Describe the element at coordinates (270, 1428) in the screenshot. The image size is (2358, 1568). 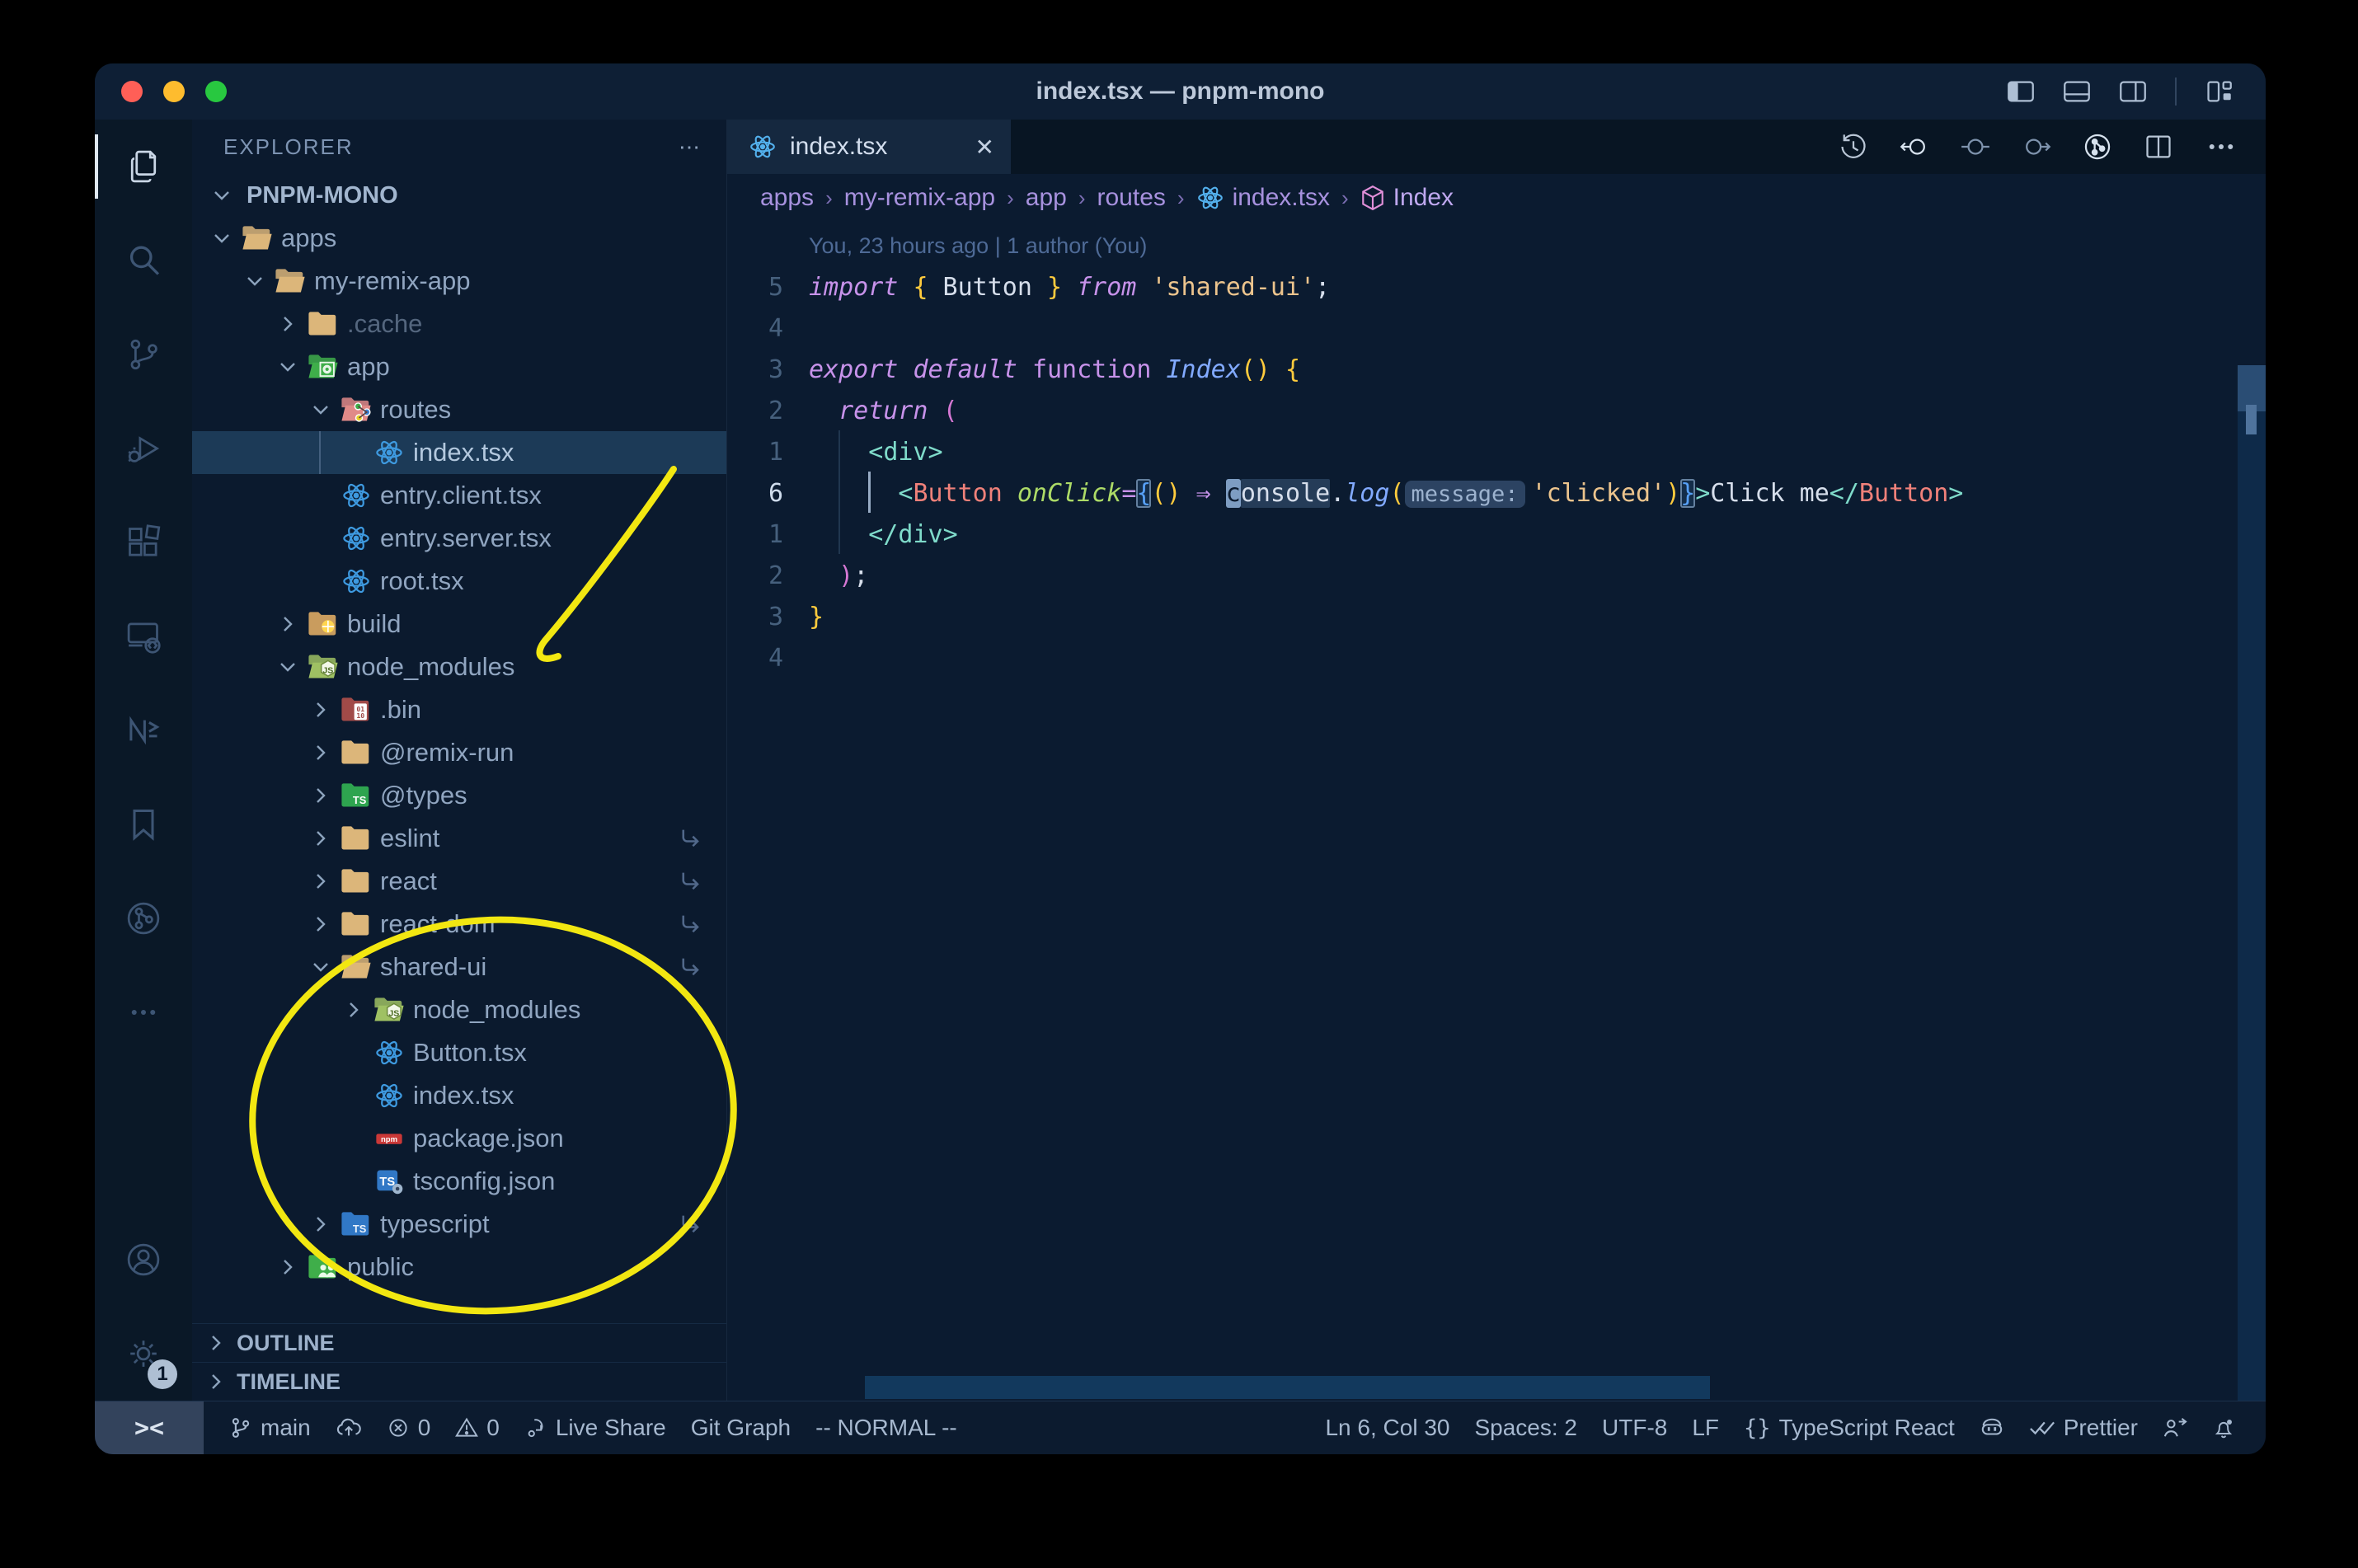
I see `status-git-branch: main` at that location.